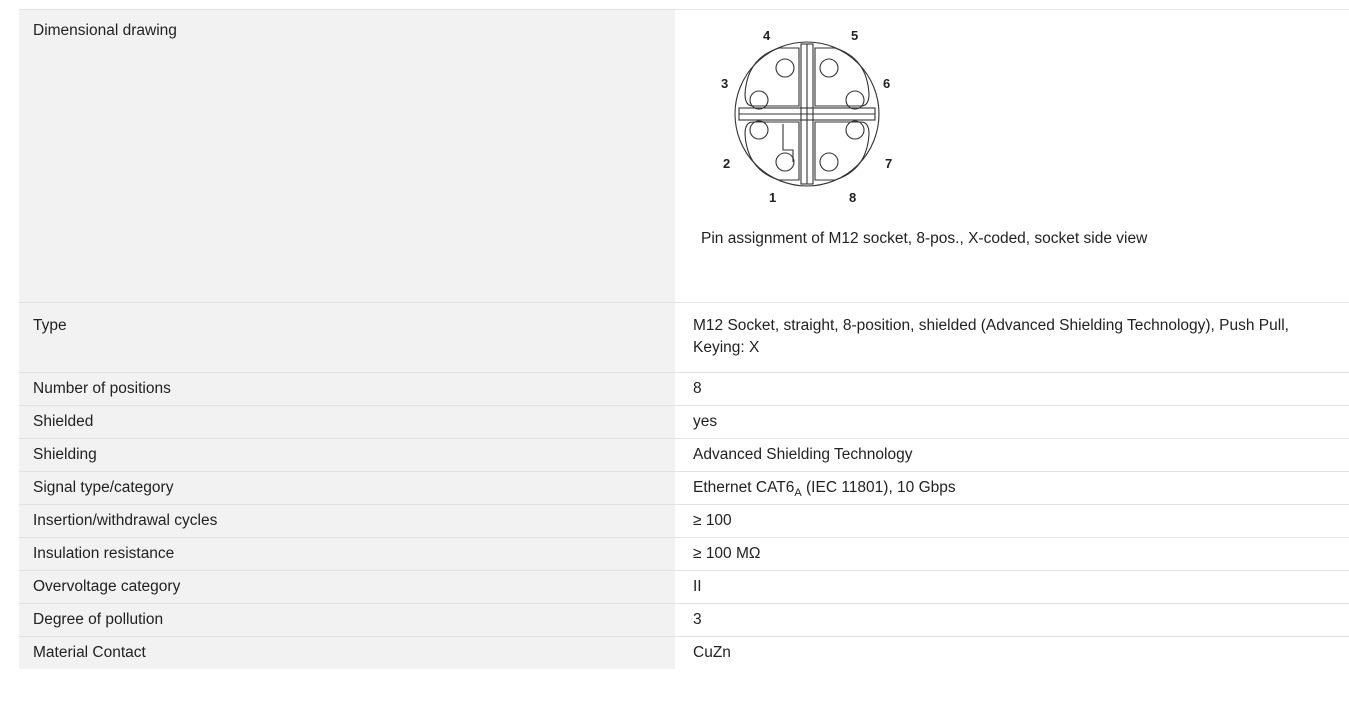 This screenshot has height=717, width=1349. I want to click on pin-number-2: 2, so click(726, 163).